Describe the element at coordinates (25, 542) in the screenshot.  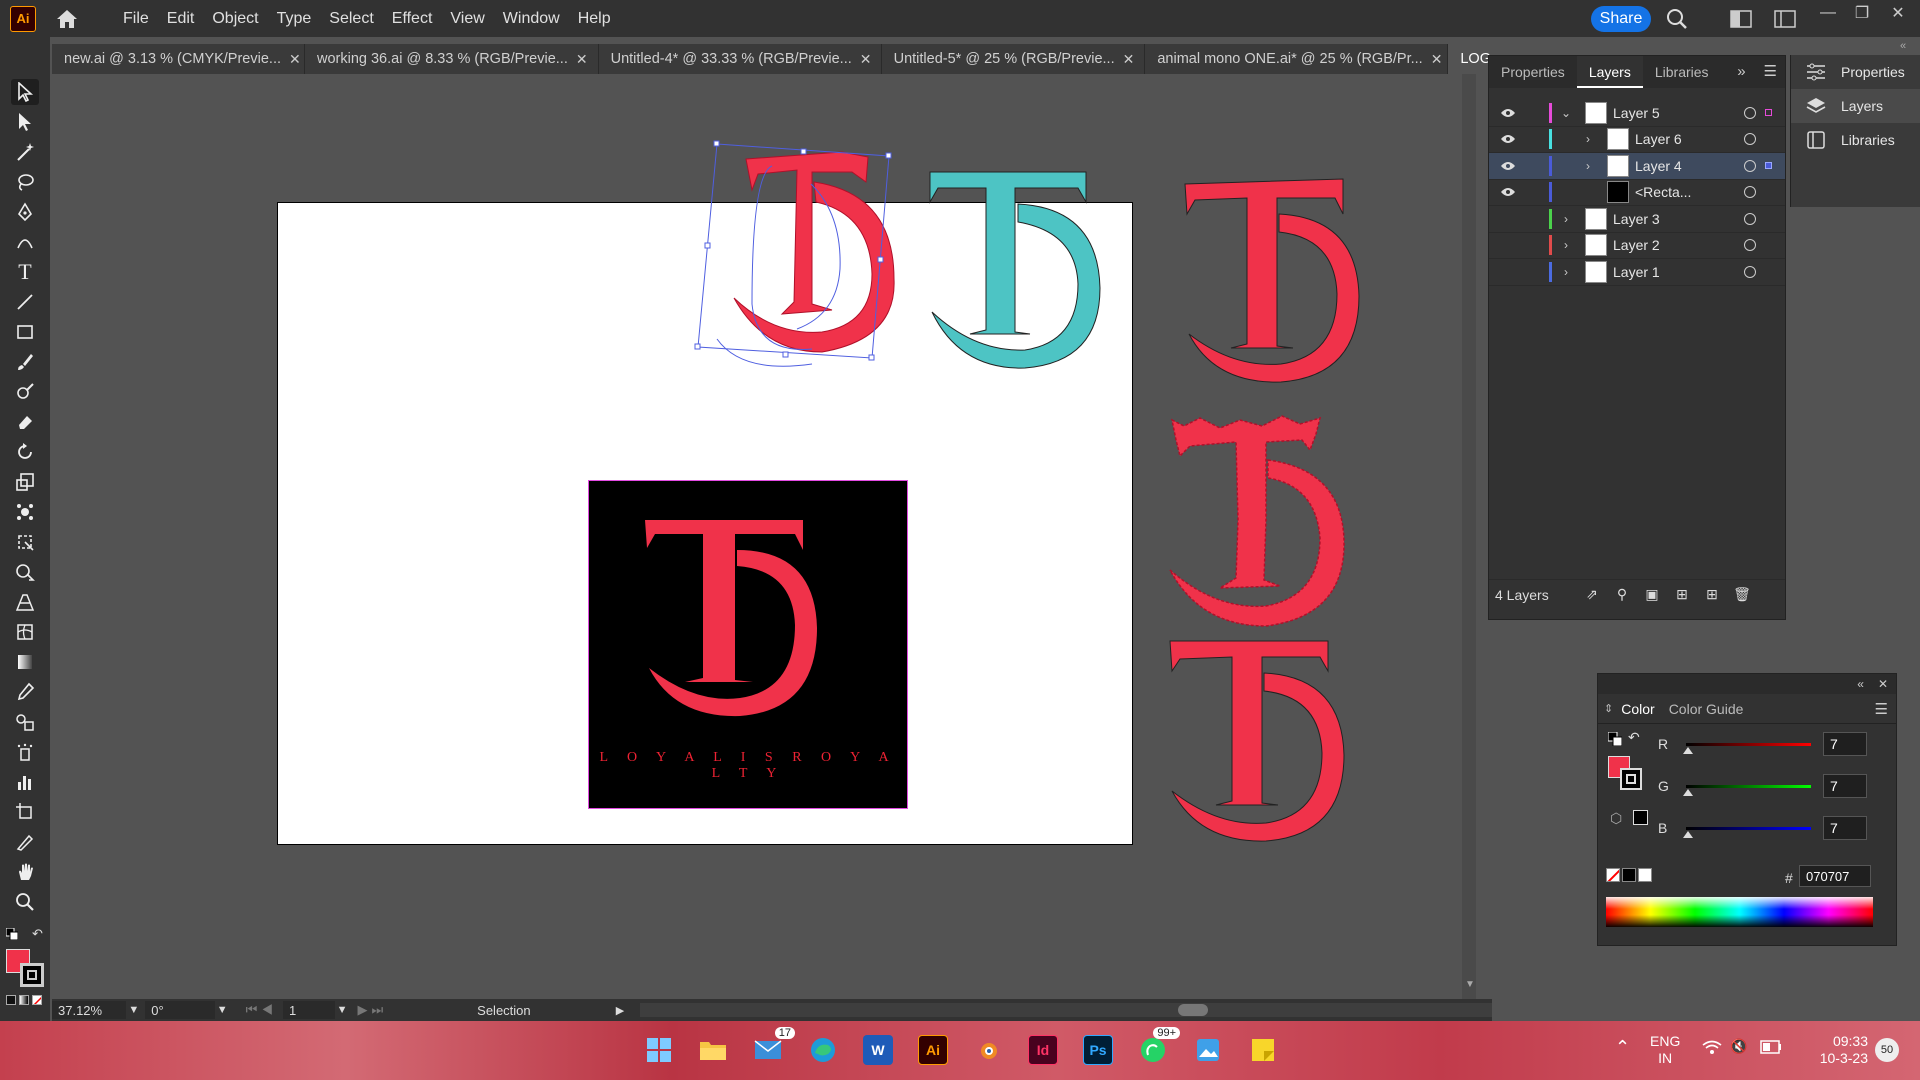
I see `free-transform-tool-icon` at that location.